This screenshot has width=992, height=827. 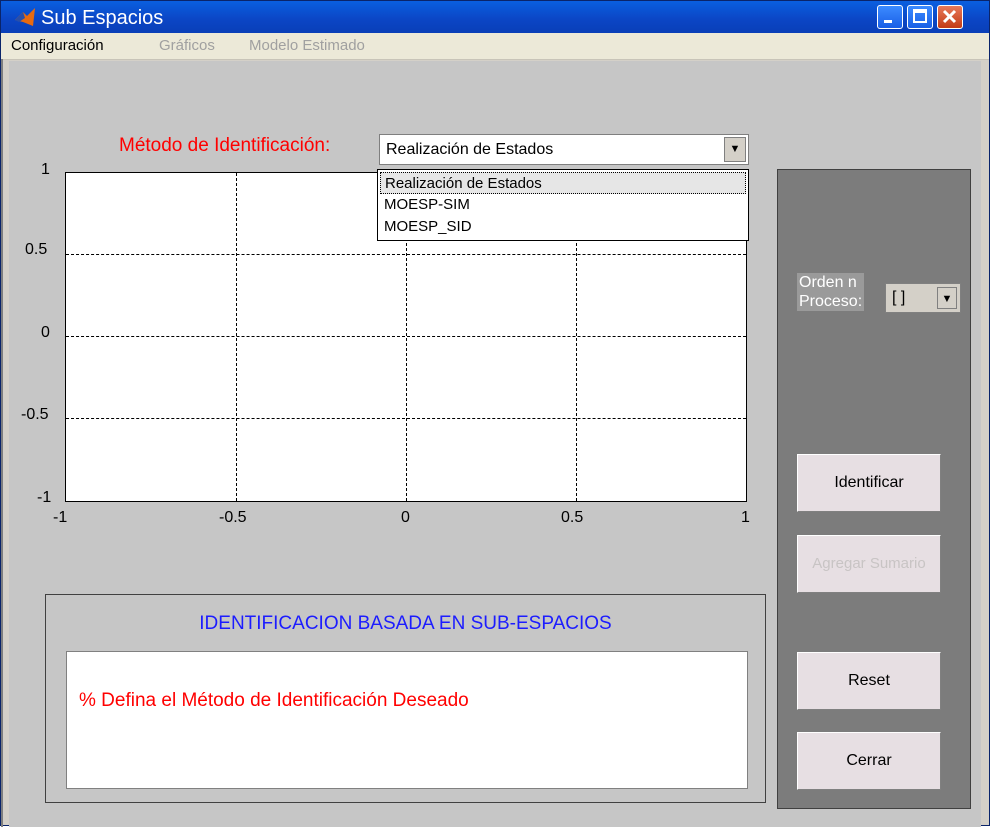 What do you see at coordinates (563, 183) in the screenshot?
I see `dropdown-option: Realización de Estados` at bounding box center [563, 183].